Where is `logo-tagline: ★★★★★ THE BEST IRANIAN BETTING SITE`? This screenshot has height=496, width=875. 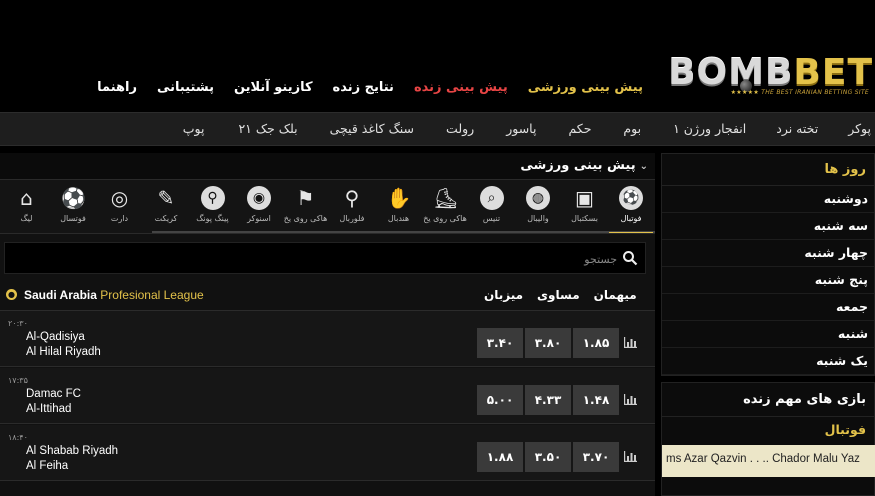 logo-tagline: ★★★★★ THE BEST IRANIAN BETTING SITE is located at coordinates (798, 92).